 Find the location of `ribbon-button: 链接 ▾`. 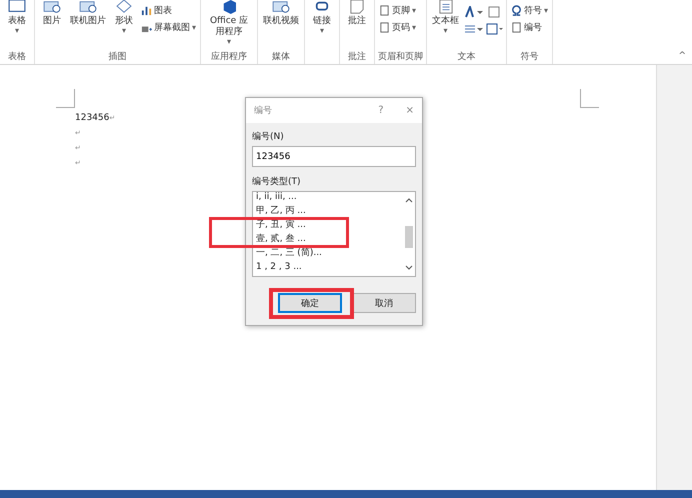

ribbon-button: 链接 ▾ is located at coordinates (322, 17).